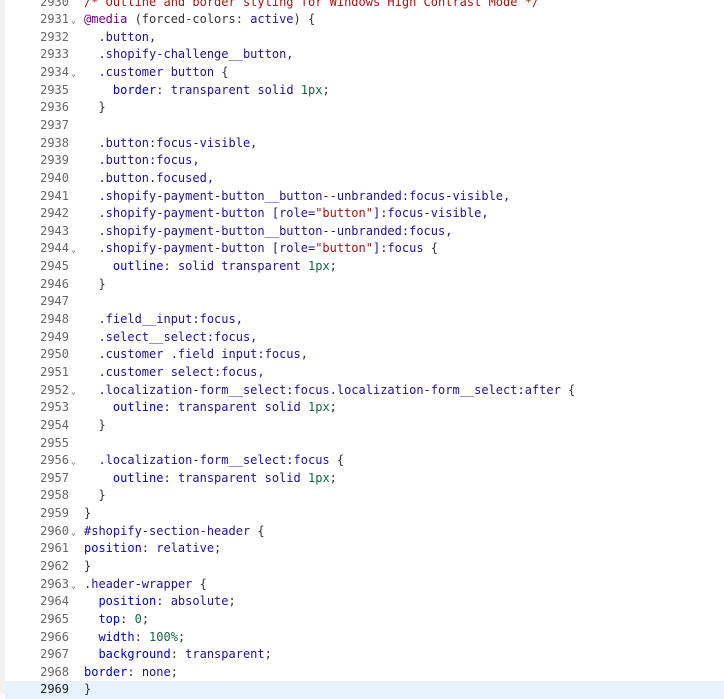 The width and height of the screenshot is (724, 699). Describe the element at coordinates (364, 655) in the screenshot. I see `code-line: 2967 background: transparent;` at that location.